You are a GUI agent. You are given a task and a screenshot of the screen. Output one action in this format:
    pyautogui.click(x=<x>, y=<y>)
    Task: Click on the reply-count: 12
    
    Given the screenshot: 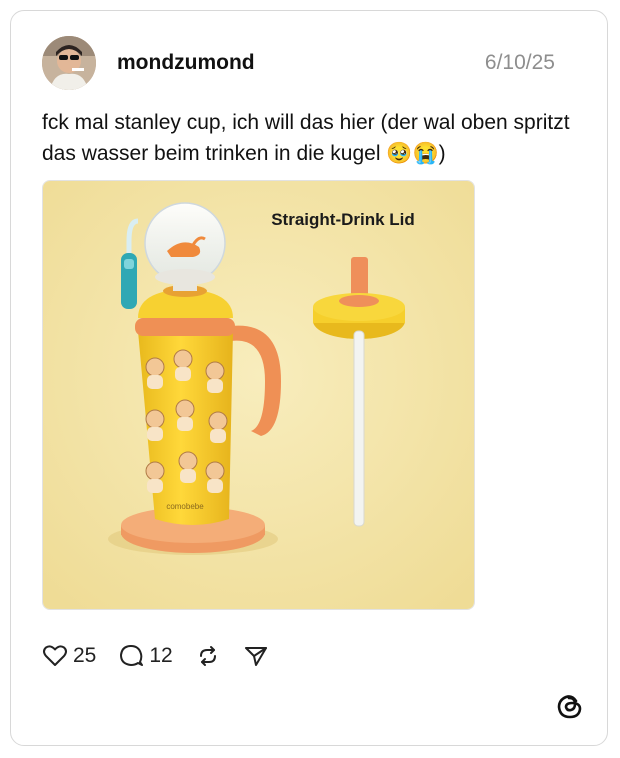 What is the action you would take?
    pyautogui.click(x=161, y=655)
    